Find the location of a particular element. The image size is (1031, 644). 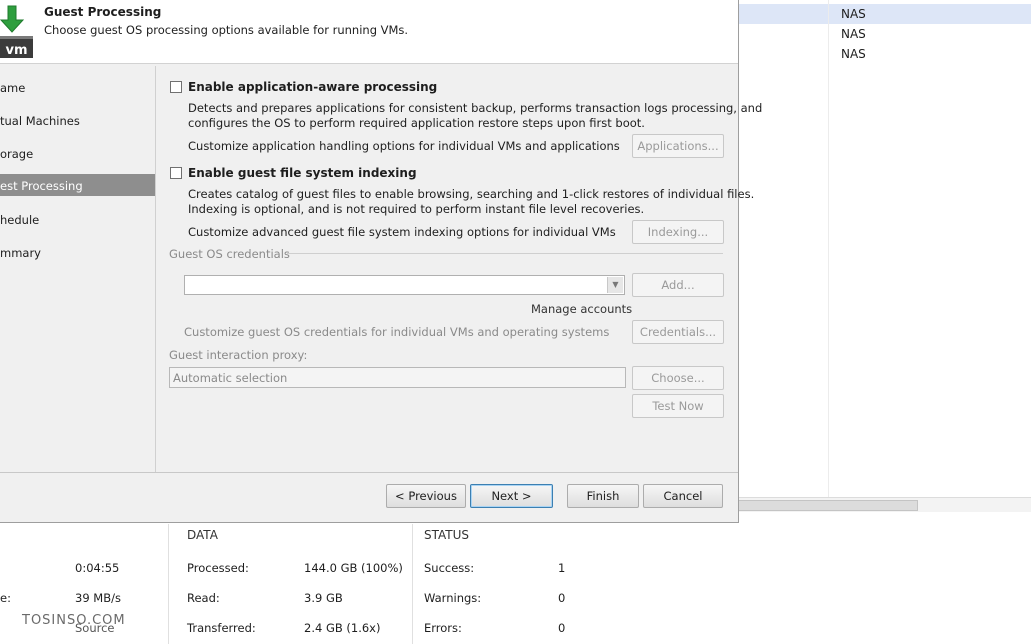

step-storage: orage is located at coordinates (77, 154).